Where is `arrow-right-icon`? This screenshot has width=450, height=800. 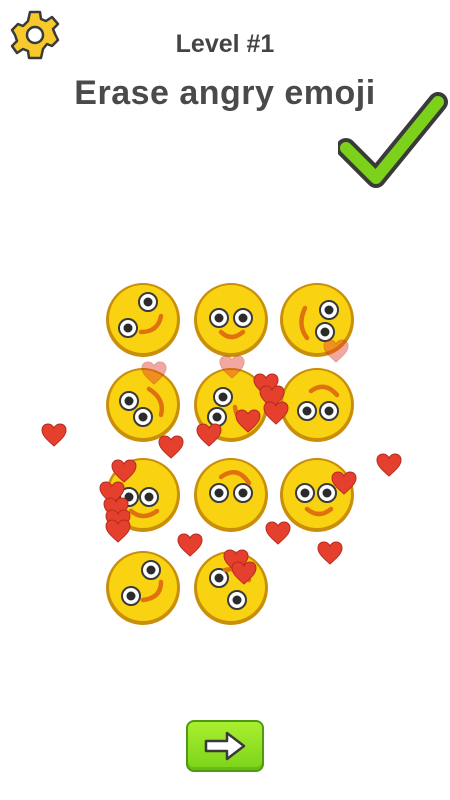
arrow-right-icon is located at coordinates (225, 746).